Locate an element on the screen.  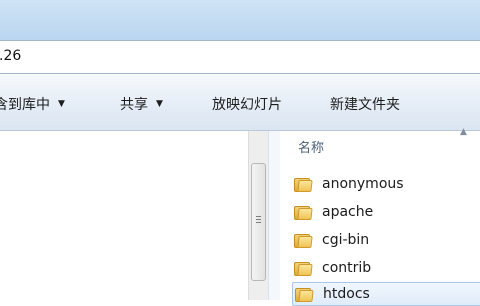
slideshow-label: 放映幻灯片 is located at coordinates (247, 105).